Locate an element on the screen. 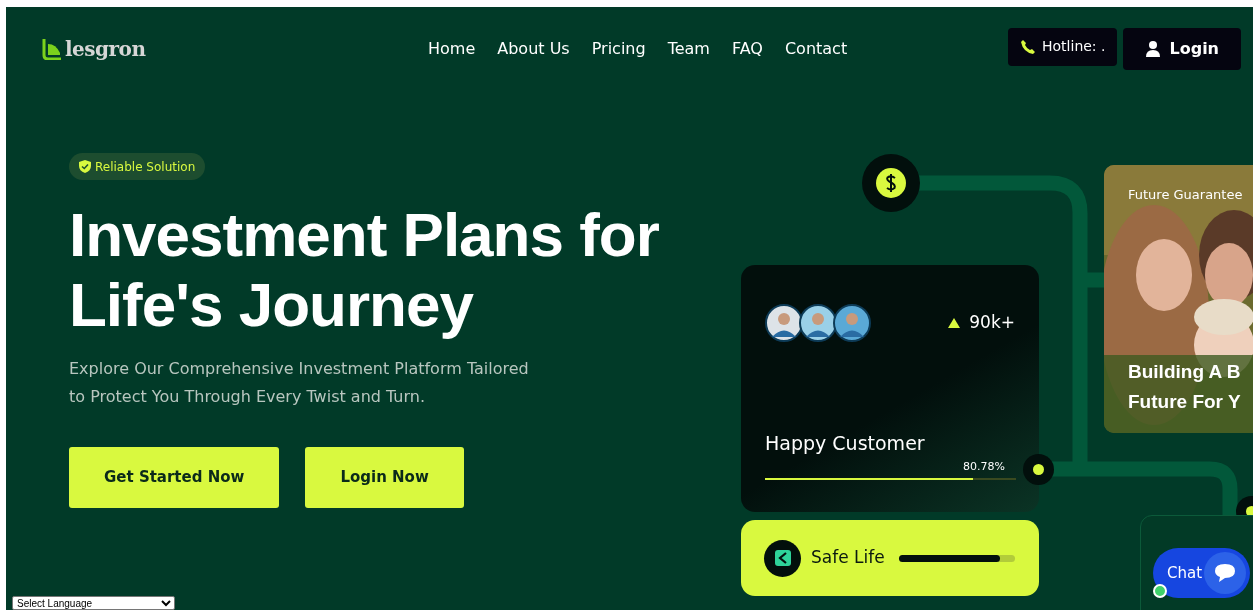 This screenshot has width=1253, height=610. language-select: Select Language is located at coordinates (93, 603).